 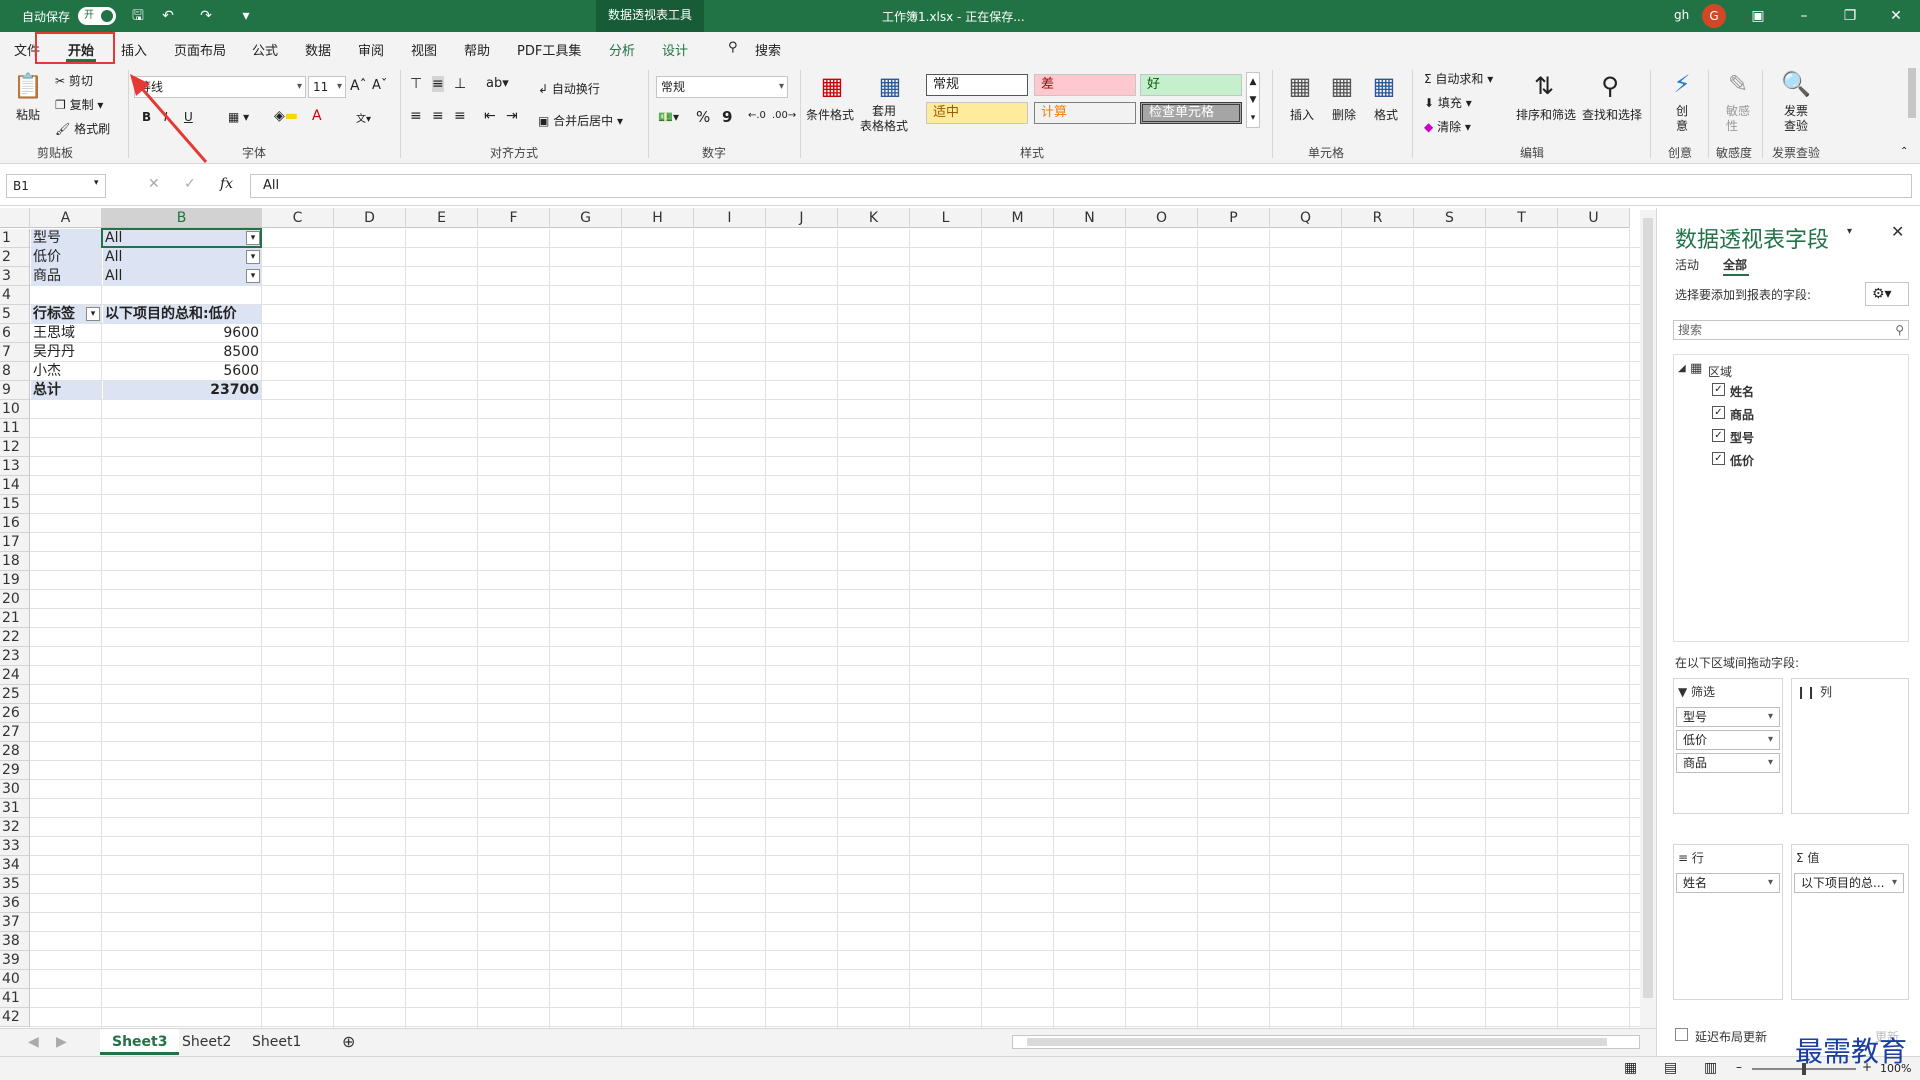 I want to click on column-header-i: I, so click(x=730, y=218).